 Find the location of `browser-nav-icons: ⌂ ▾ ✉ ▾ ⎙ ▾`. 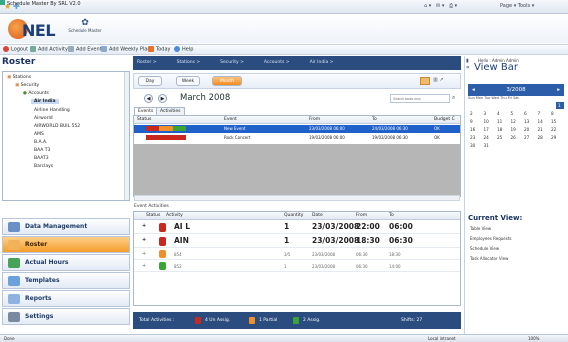

browser-nav-icons: ⌂ ▾ ✉ ▾ ⎙ ▾ is located at coordinates (440, 6).